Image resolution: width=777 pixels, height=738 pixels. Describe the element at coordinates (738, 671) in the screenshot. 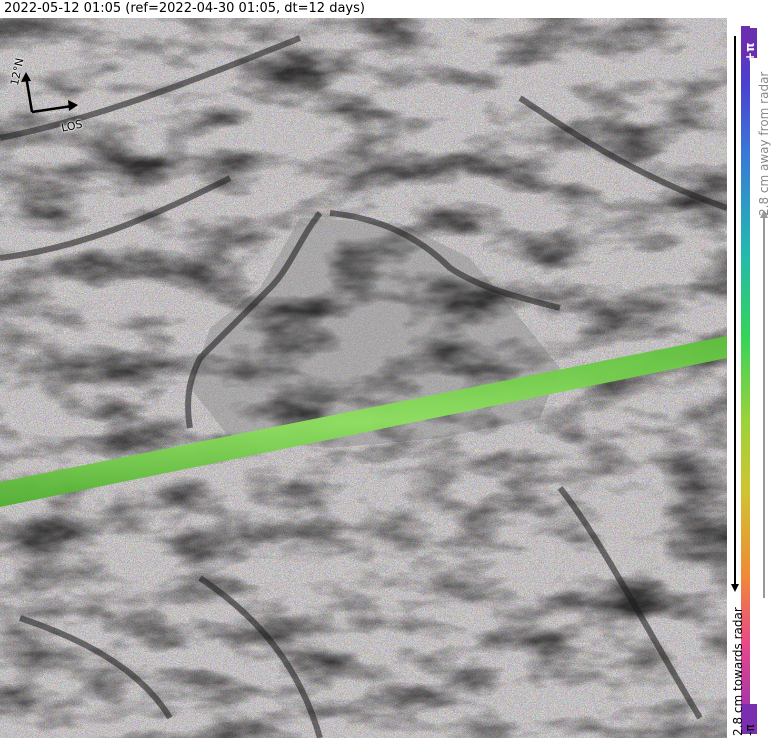

I see `towards-radar-label: 2.8 cm towards radar` at that location.